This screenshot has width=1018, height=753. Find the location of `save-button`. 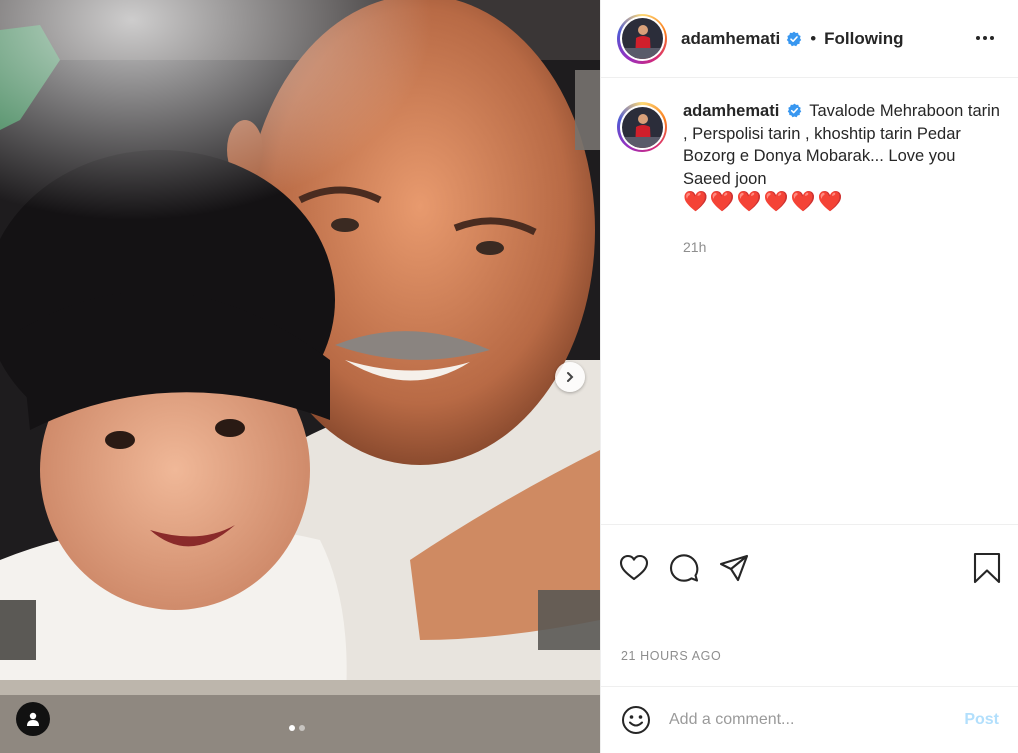

save-button is located at coordinates (987, 568).